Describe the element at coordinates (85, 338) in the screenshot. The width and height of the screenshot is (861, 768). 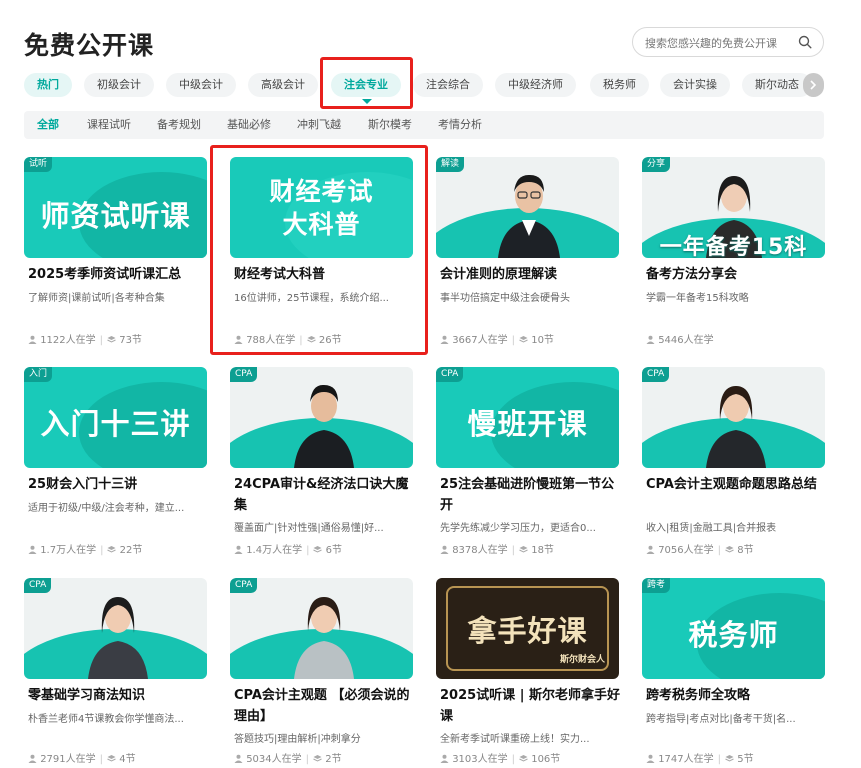
I see `course-meta: 1122人在学 | 73节` at that location.